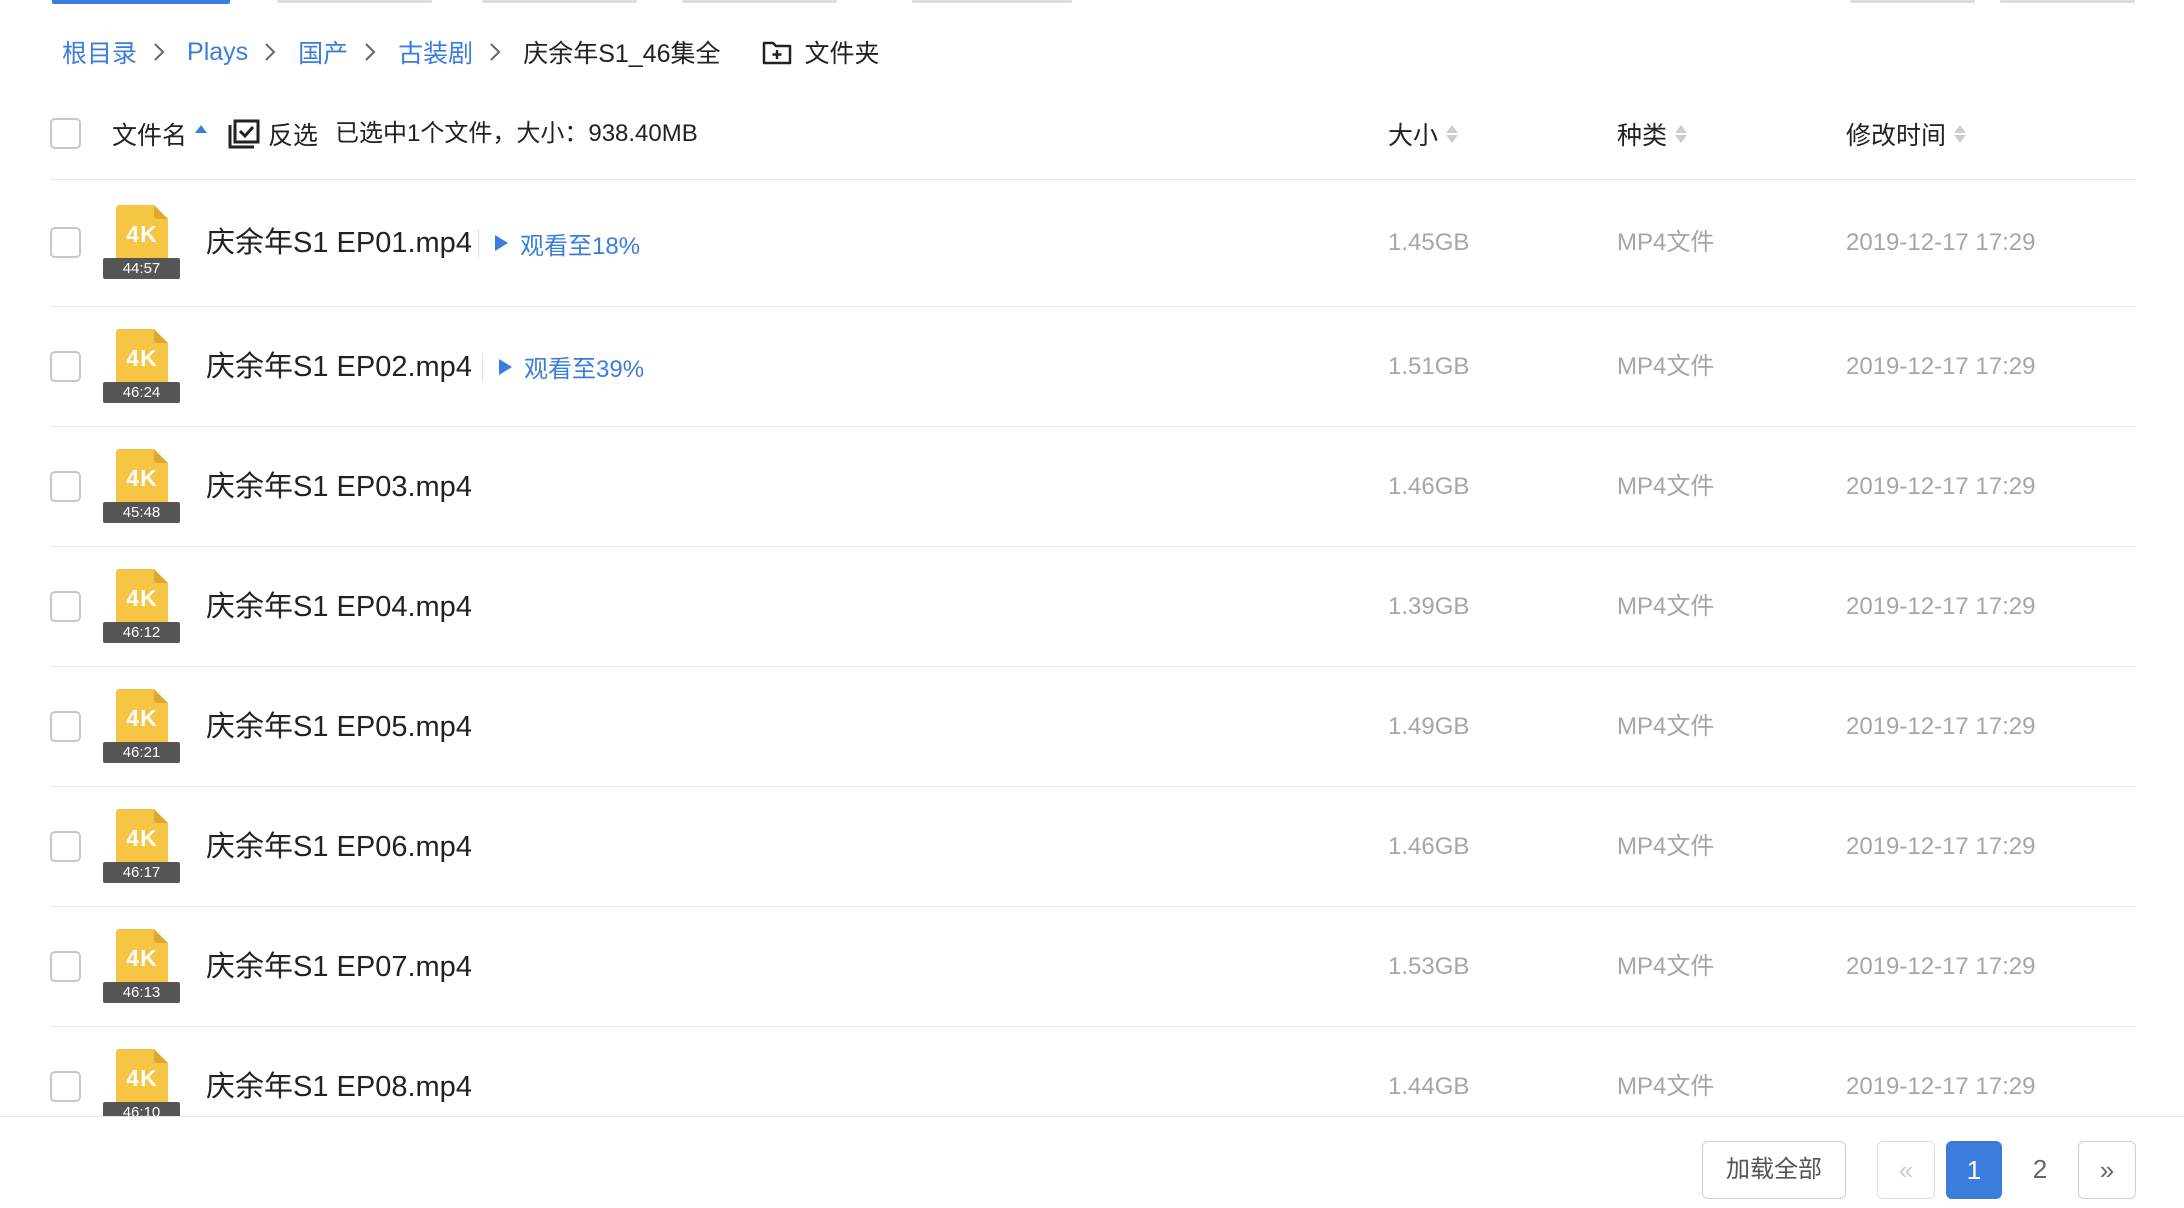  I want to click on breadcrumb-costume-drama: 古装剧, so click(435, 52).